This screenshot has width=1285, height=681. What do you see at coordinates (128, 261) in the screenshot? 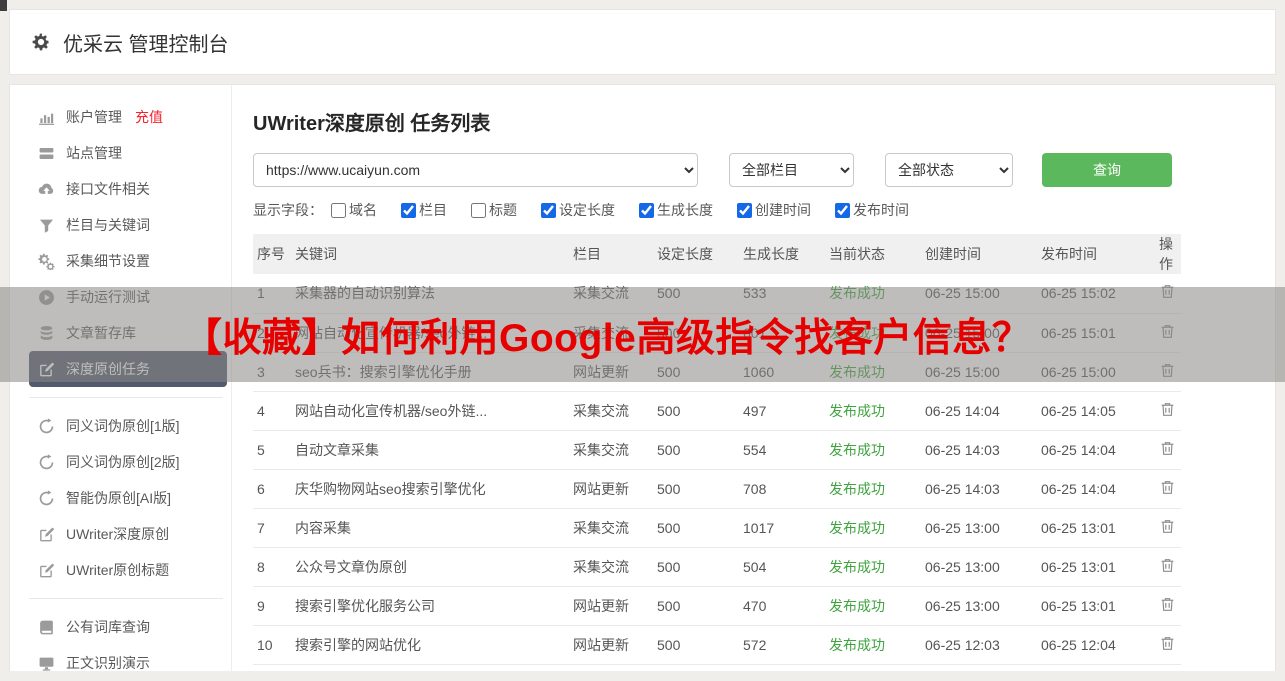
I see `sidebar-item-collect-settings: 采集细节设置` at bounding box center [128, 261].